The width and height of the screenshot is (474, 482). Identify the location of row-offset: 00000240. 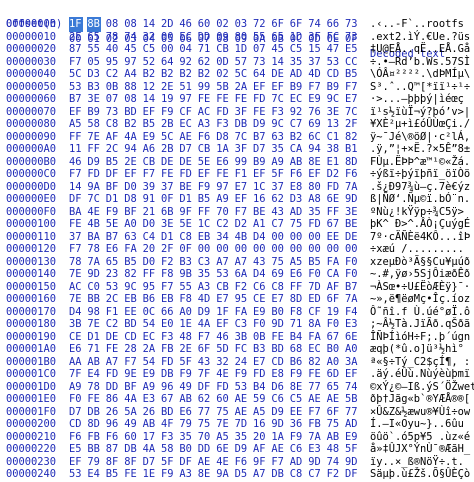
(31, 474).